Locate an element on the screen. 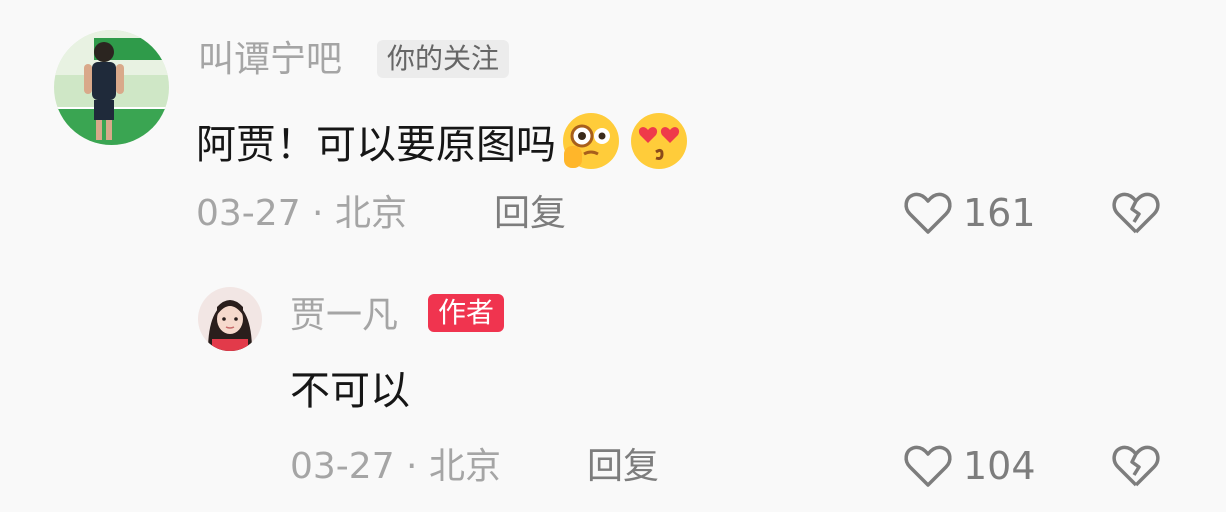 The image size is (1226, 512). comment-text: 阿贾！可以要原图吗 is located at coordinates (444, 147).